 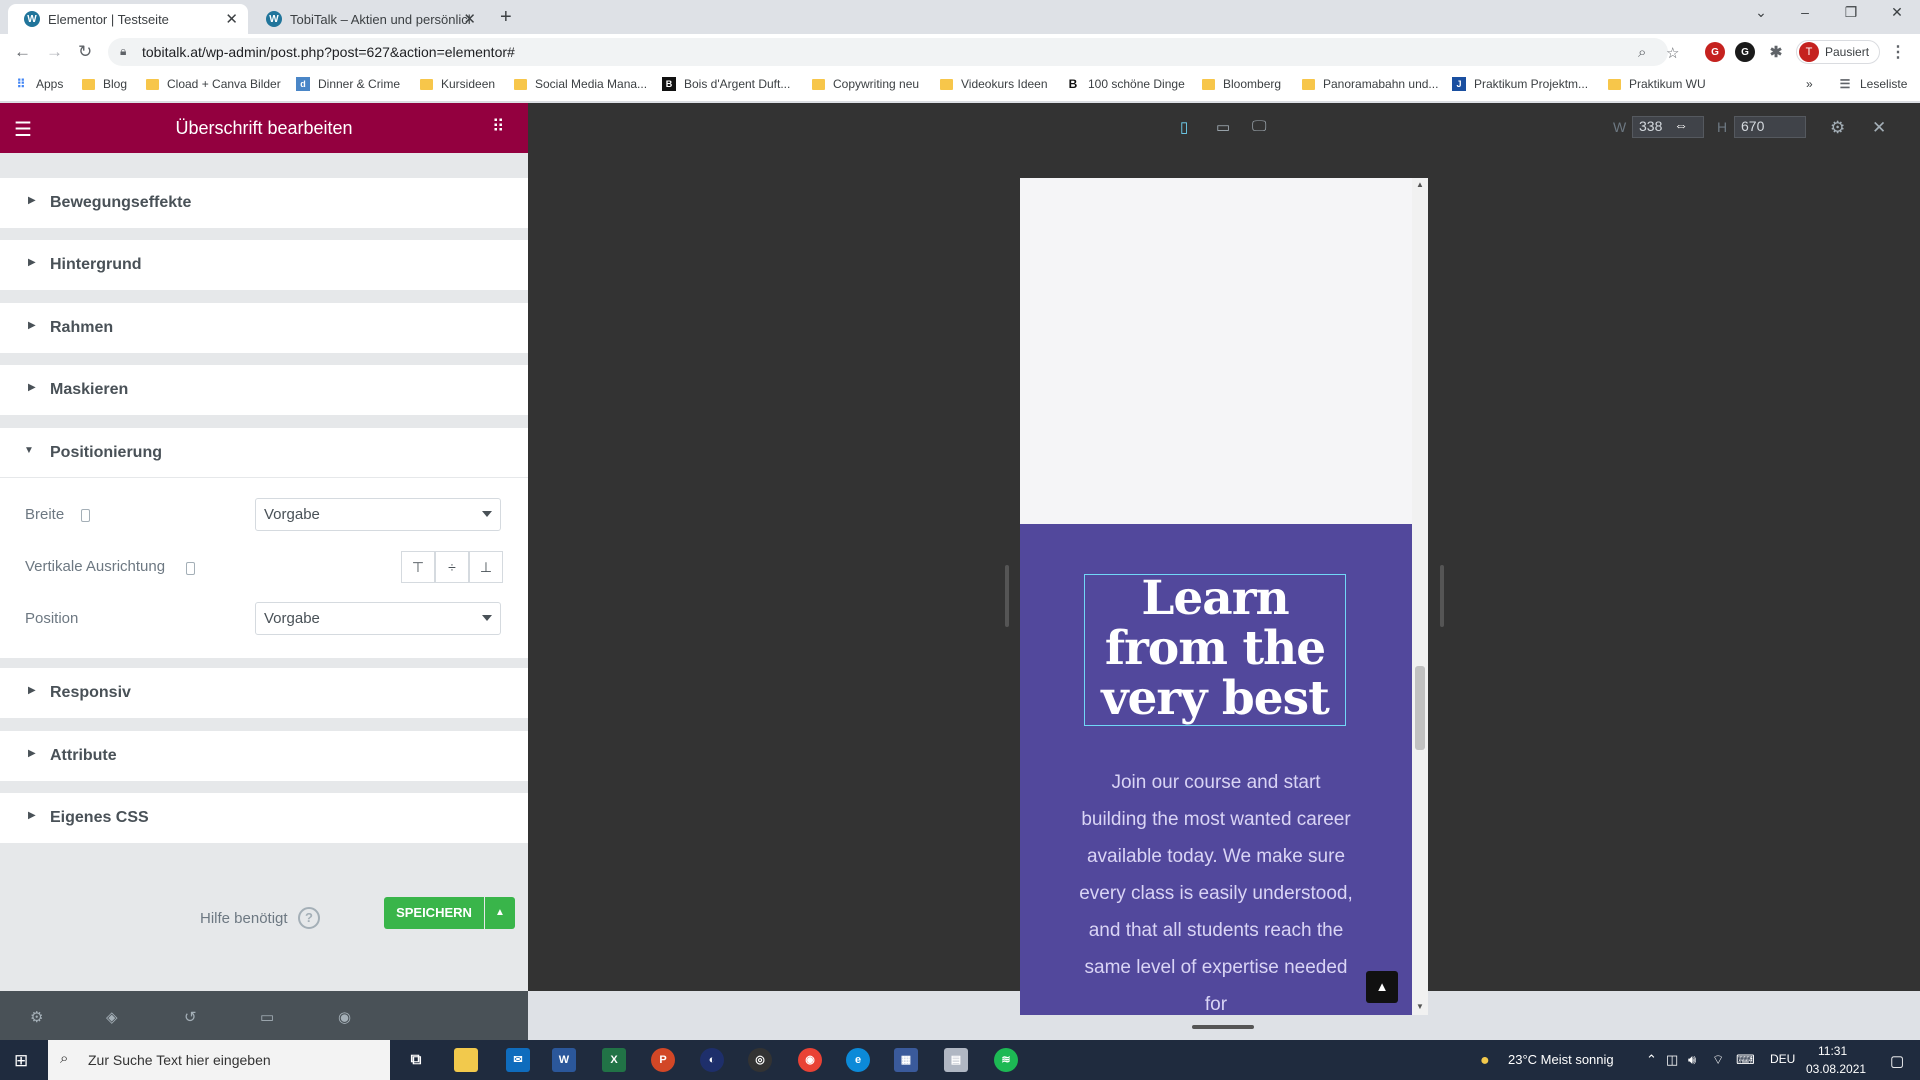 I want to click on breite-select: Vorgabe, so click(x=378, y=514).